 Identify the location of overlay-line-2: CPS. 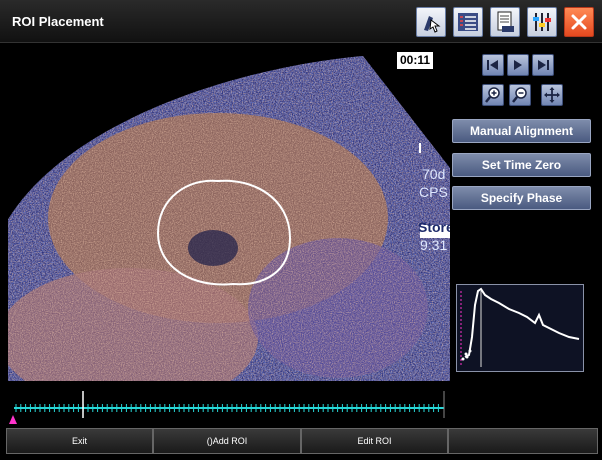
(433, 192).